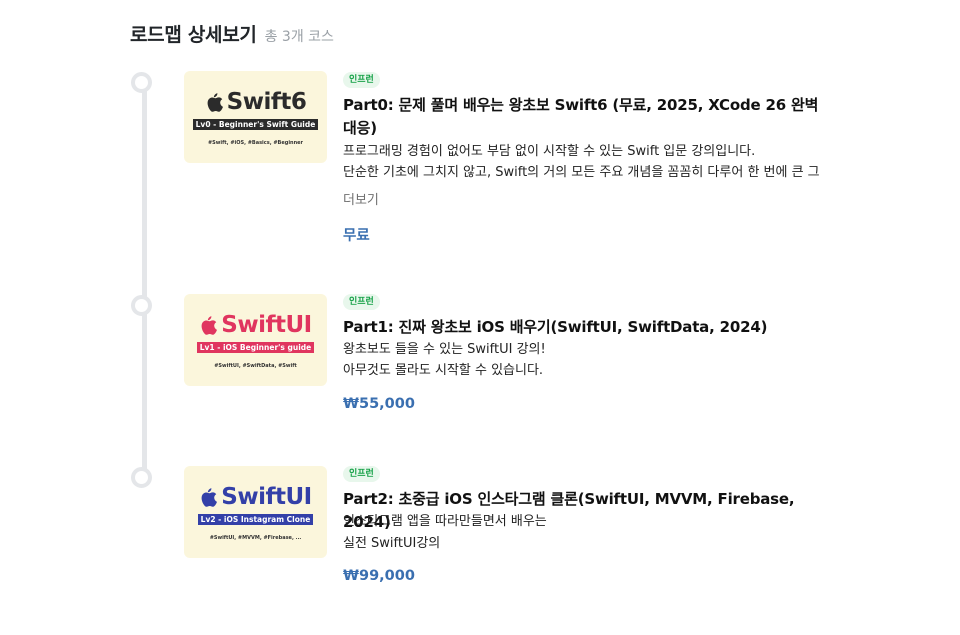 The width and height of the screenshot is (960, 635). What do you see at coordinates (193, 35) in the screenshot?
I see `page-title: 로드맵 상세보기` at bounding box center [193, 35].